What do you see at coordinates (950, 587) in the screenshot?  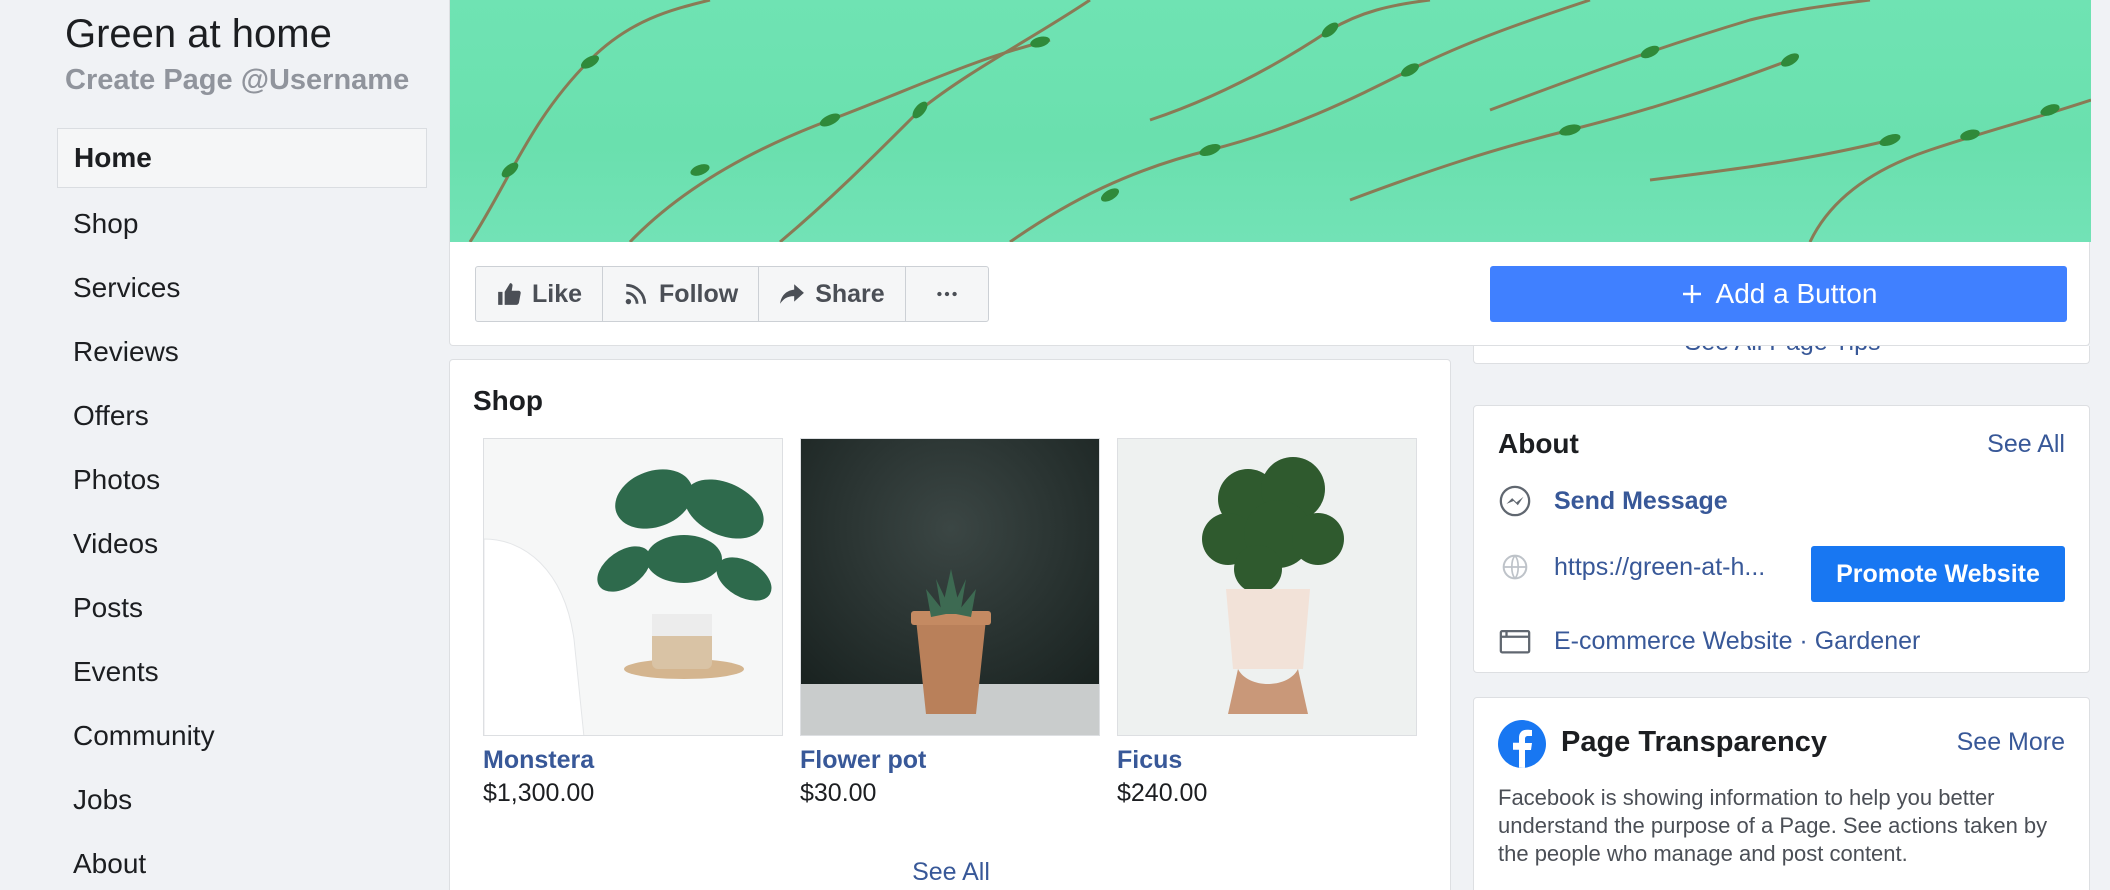 I see `product-image-flower-pot` at bounding box center [950, 587].